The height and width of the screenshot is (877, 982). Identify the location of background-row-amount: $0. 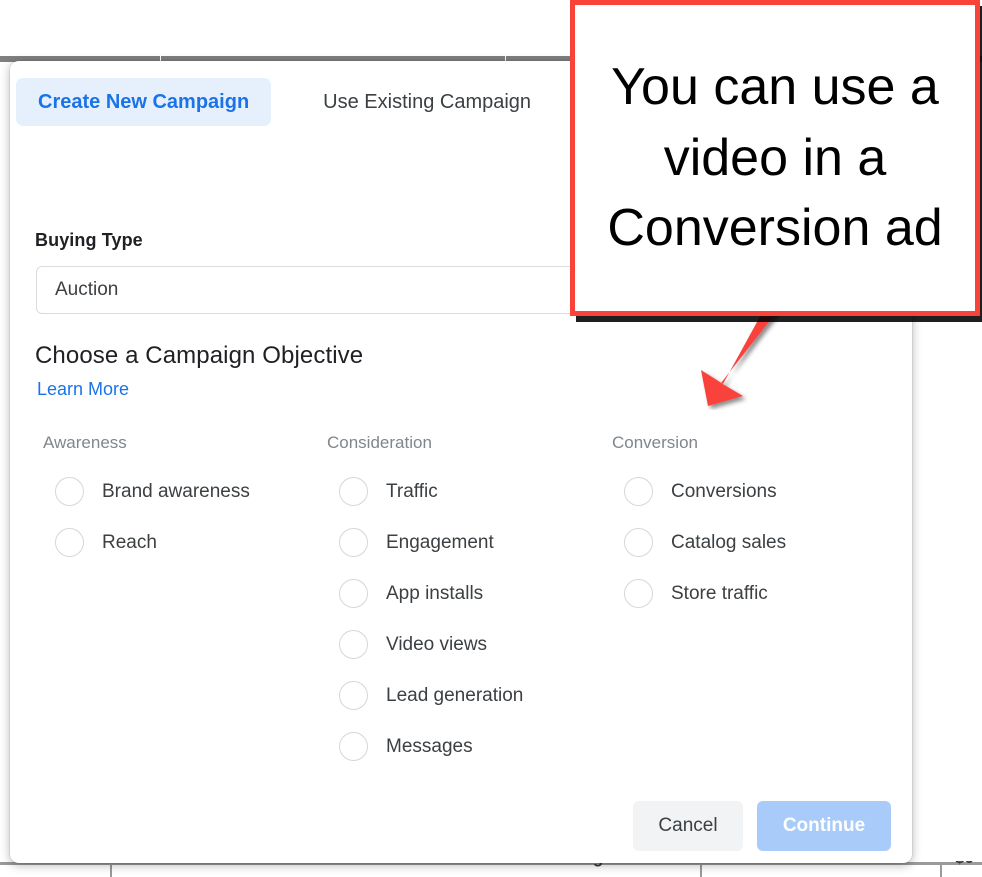
(968, 869).